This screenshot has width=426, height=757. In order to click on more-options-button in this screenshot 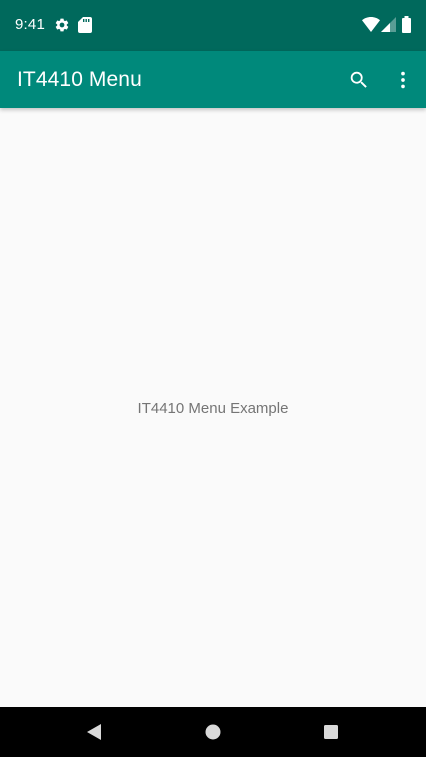, I will do `click(403, 80)`.